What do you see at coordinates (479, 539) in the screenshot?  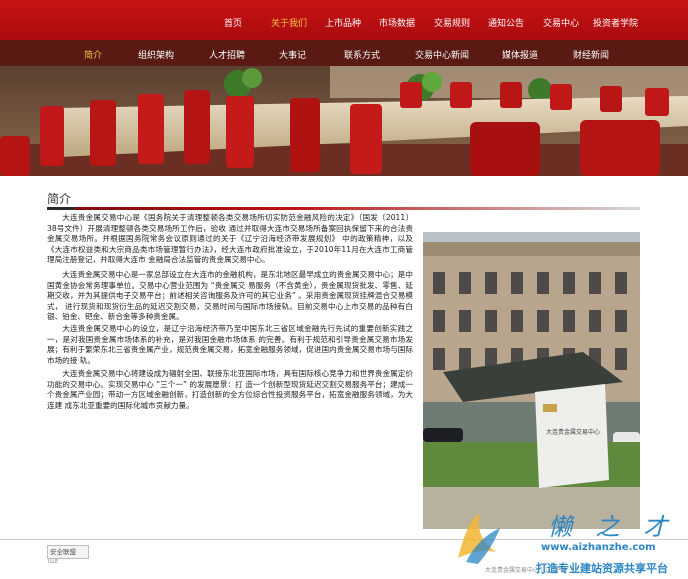 I see `watermark-logo-icon` at bounding box center [479, 539].